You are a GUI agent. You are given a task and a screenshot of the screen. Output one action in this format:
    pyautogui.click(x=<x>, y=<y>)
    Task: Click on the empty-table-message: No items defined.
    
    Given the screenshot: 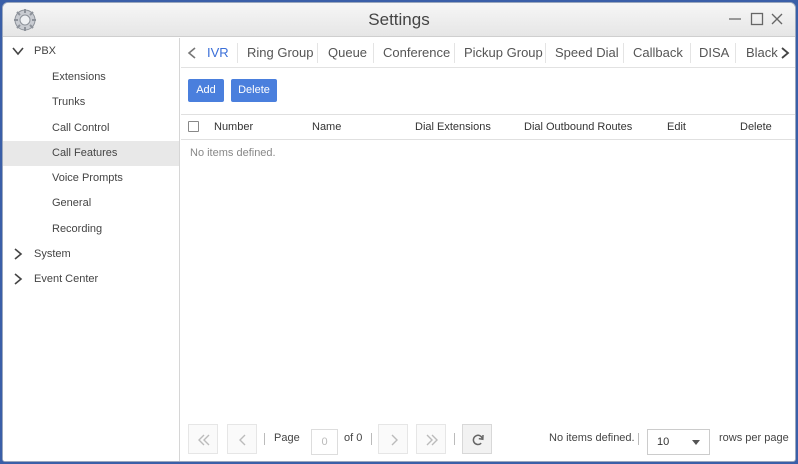 What is the action you would take?
    pyautogui.click(x=233, y=153)
    